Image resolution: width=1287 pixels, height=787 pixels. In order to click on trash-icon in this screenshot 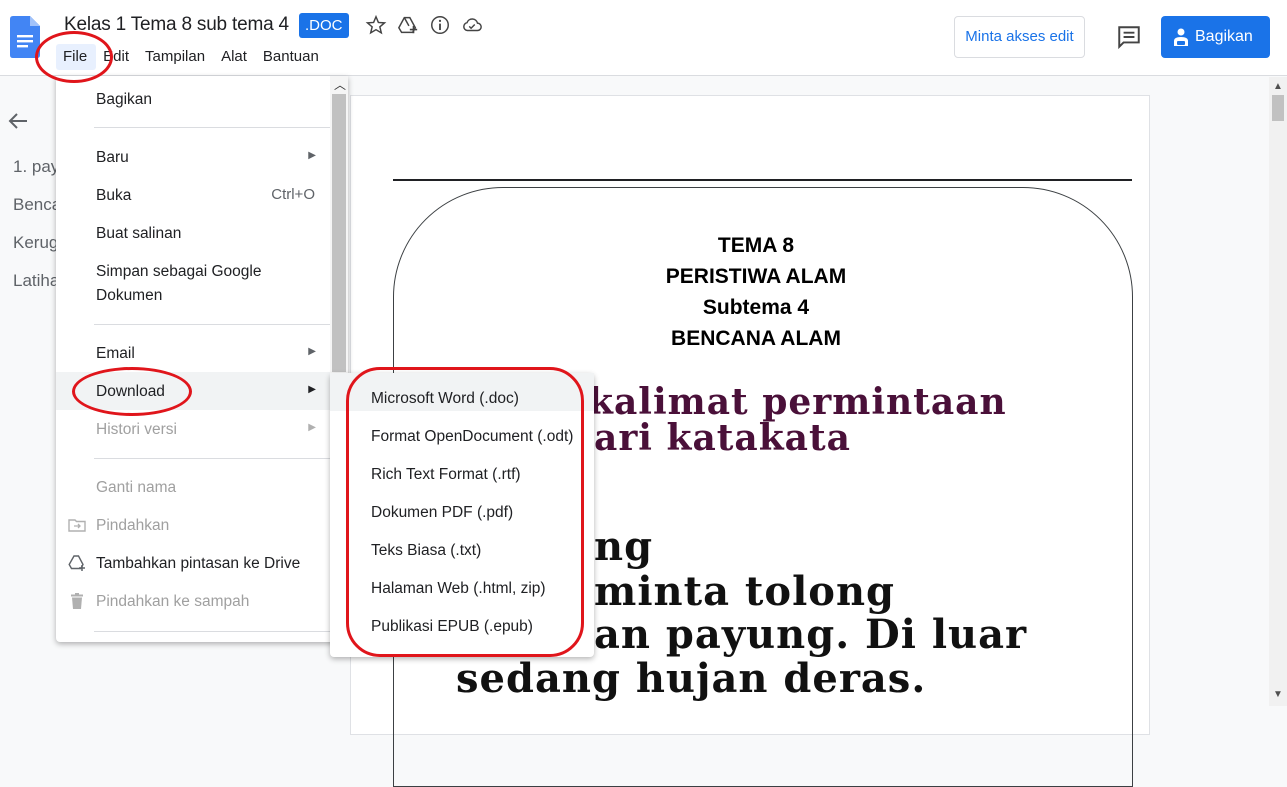, I will do `click(77, 601)`.